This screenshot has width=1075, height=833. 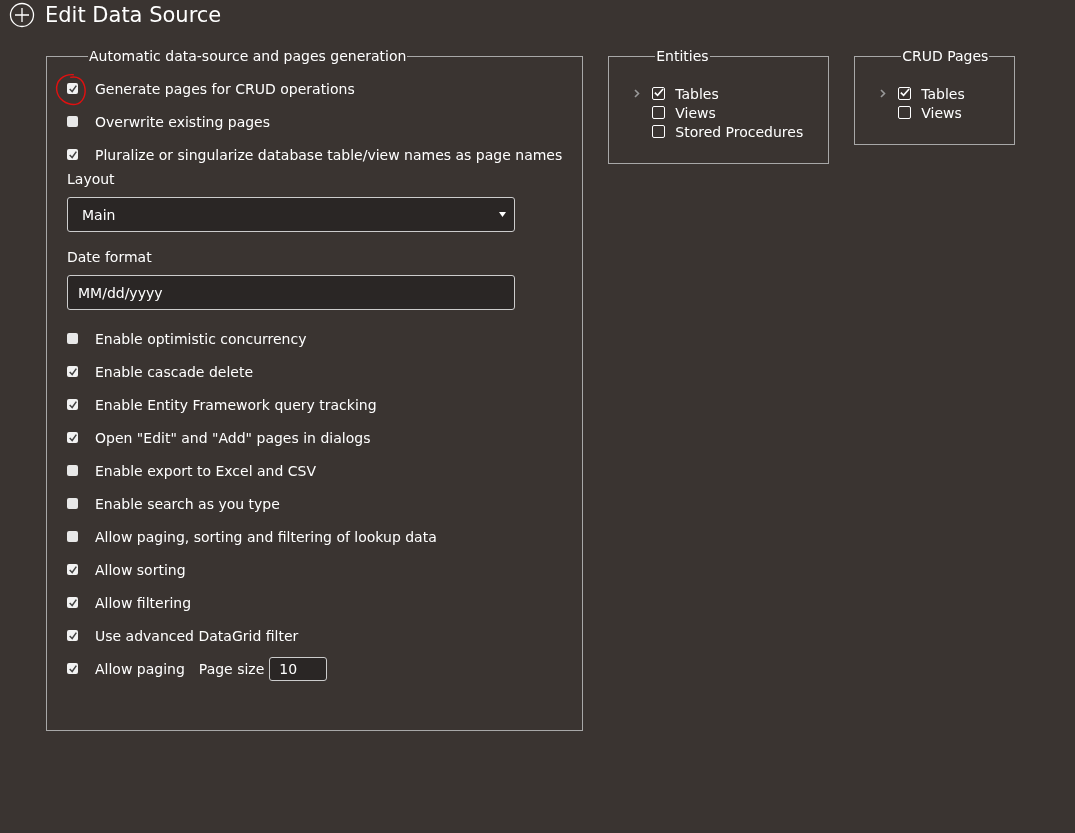 I want to click on page-size-label: Page size, so click(x=231, y=668).